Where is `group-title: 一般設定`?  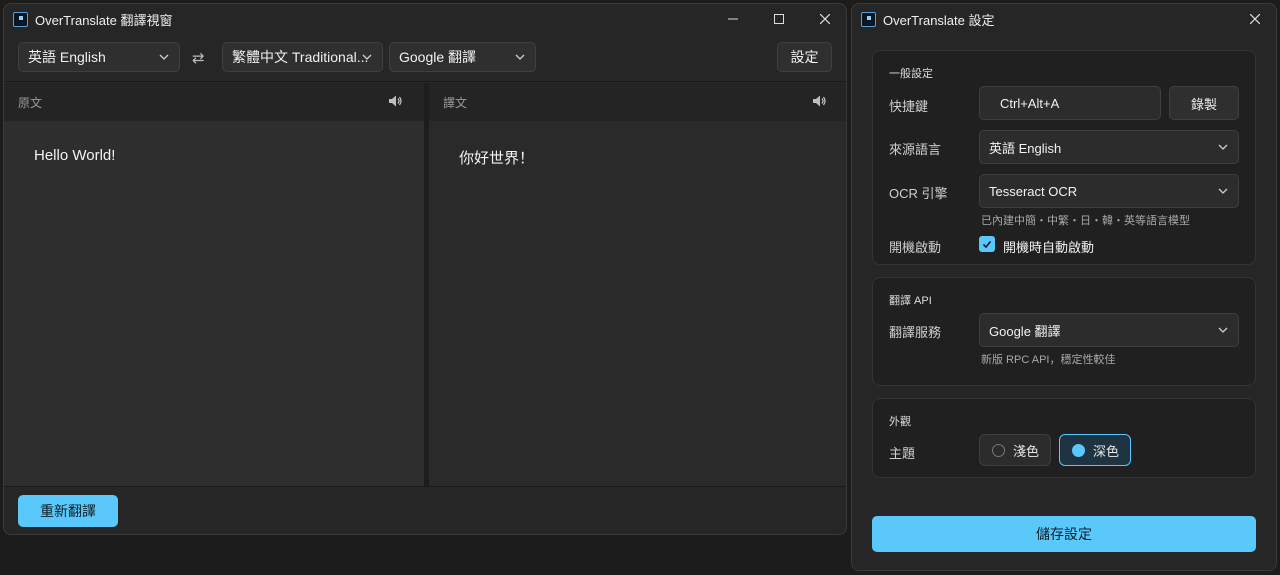 group-title: 一般設定 is located at coordinates (911, 74).